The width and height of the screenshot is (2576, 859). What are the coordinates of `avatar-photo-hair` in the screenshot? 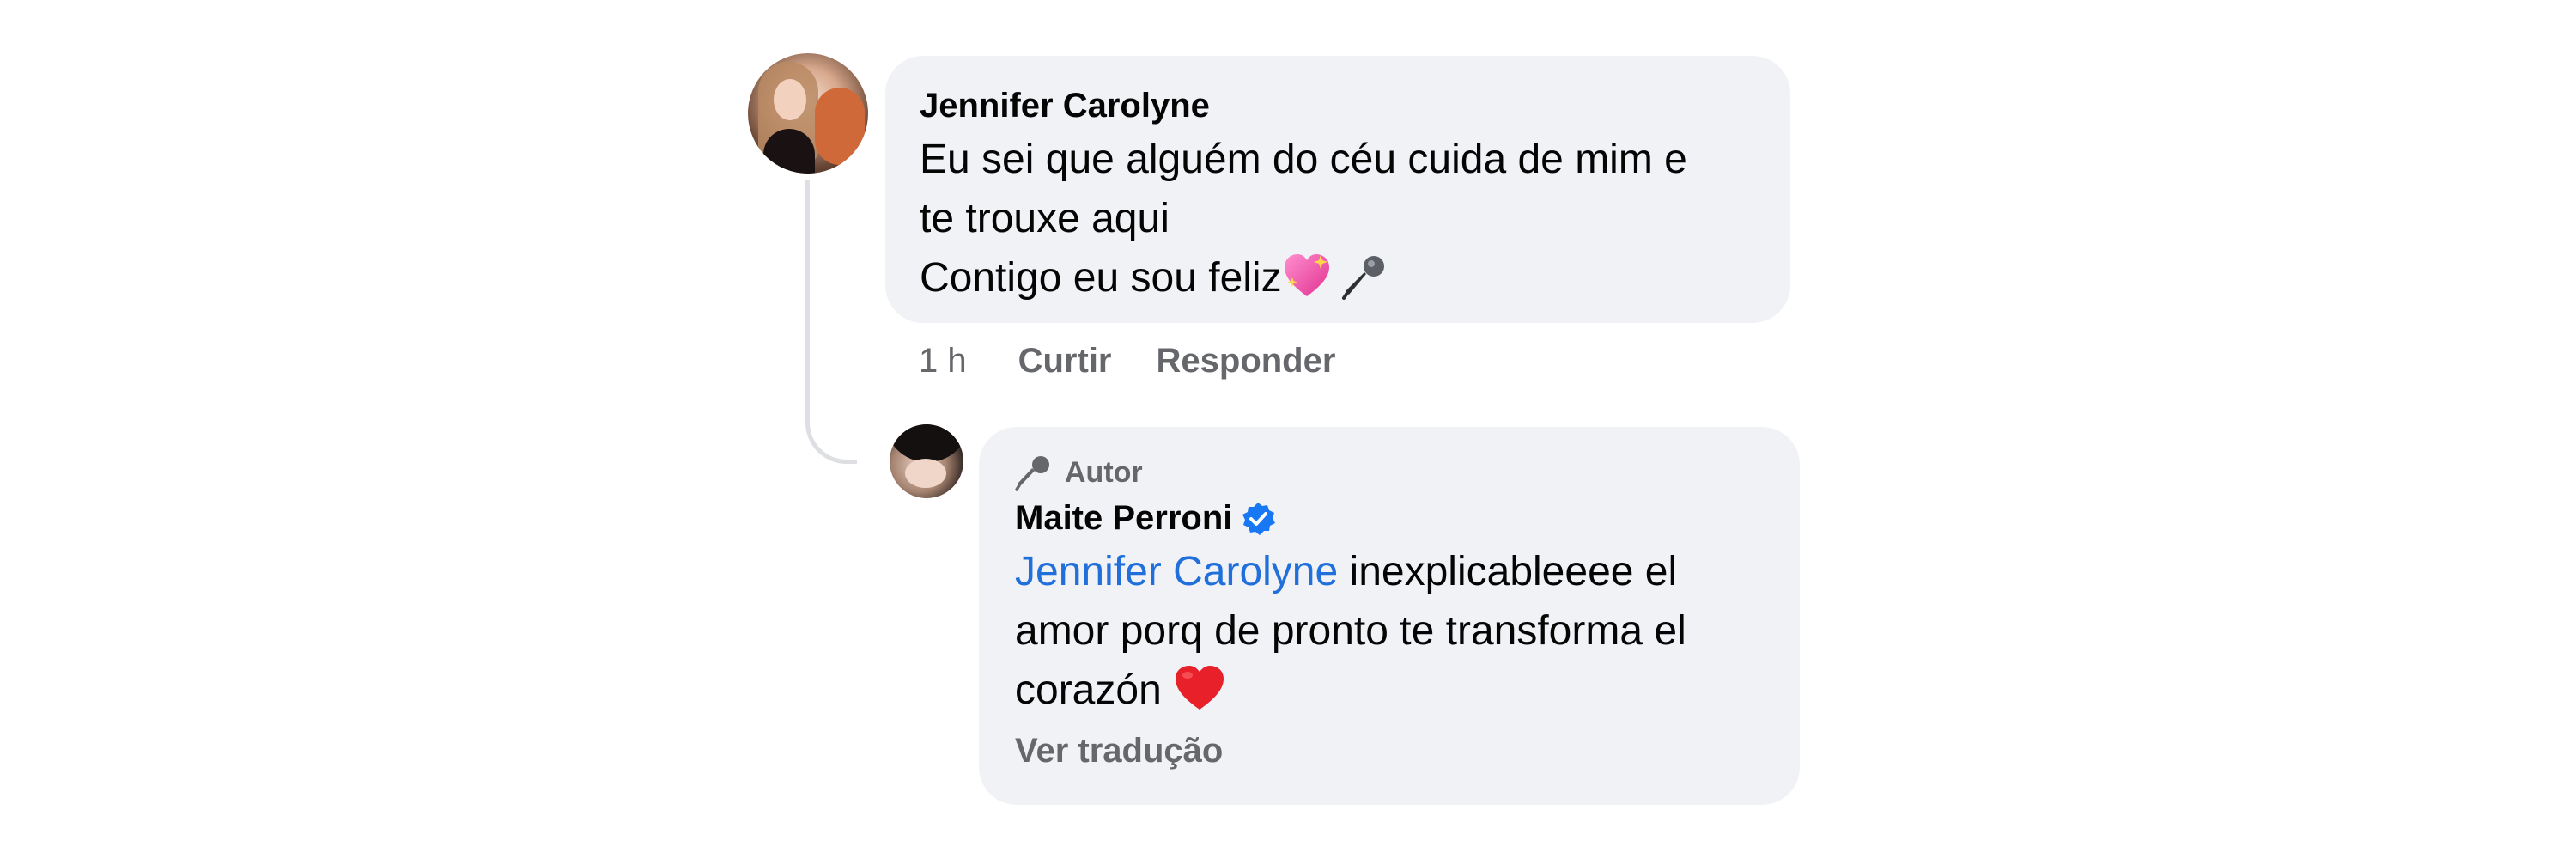 It's located at (926, 443).